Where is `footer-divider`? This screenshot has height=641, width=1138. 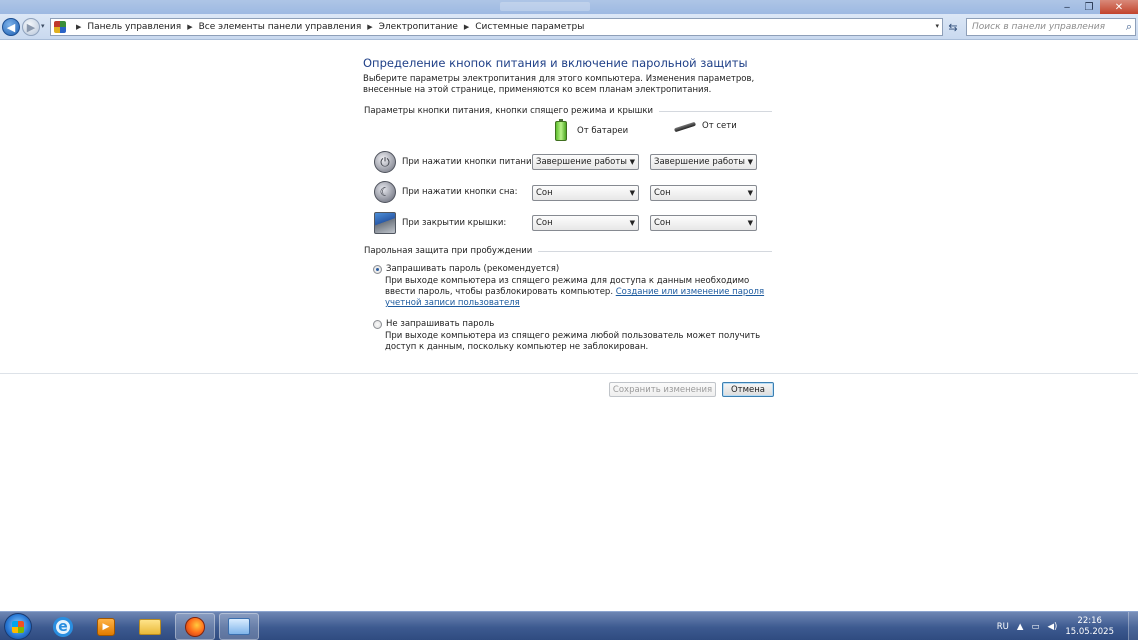
footer-divider is located at coordinates (569, 373).